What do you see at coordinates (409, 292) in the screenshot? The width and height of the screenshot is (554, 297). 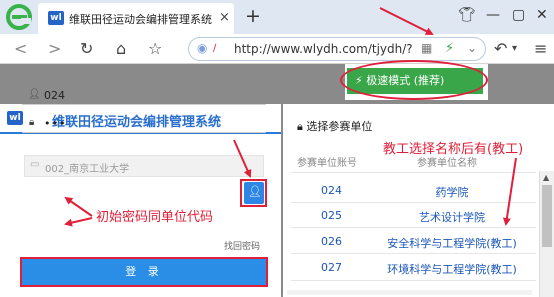 I see `horizontal-scrollbar` at bounding box center [409, 292].